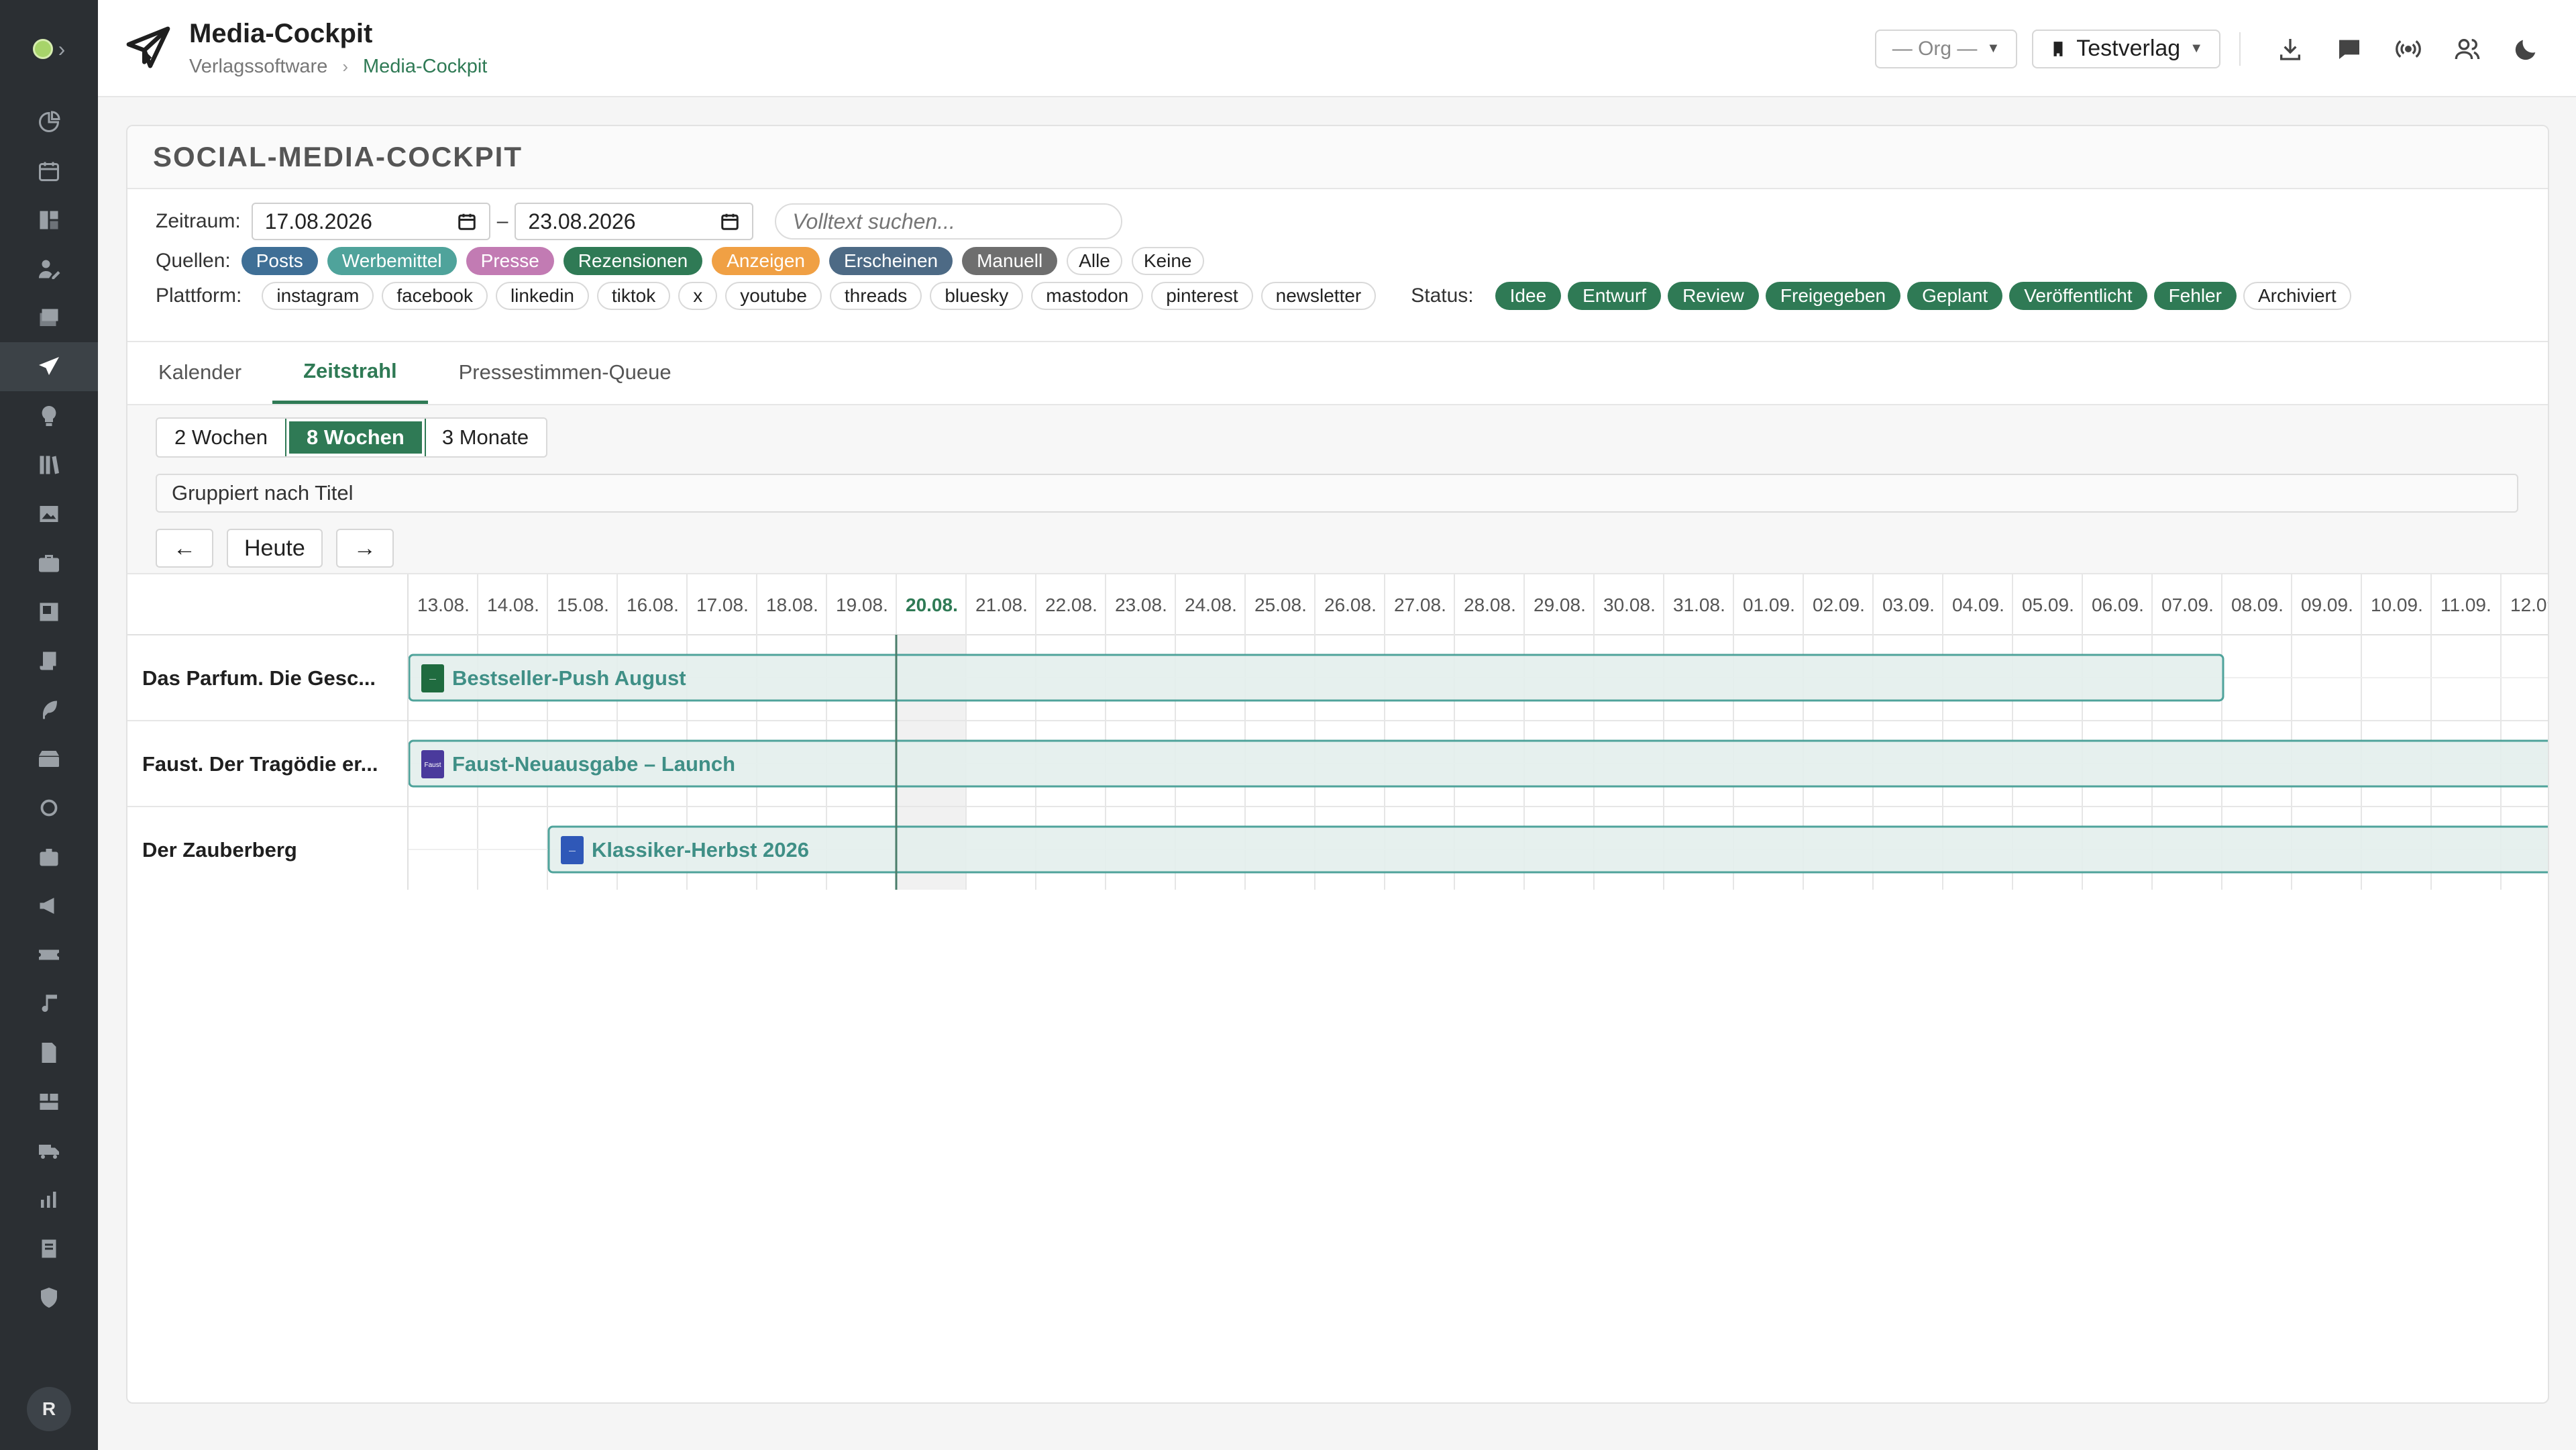 The height and width of the screenshot is (1450, 2576). I want to click on shield-icon, so click(49, 1297).